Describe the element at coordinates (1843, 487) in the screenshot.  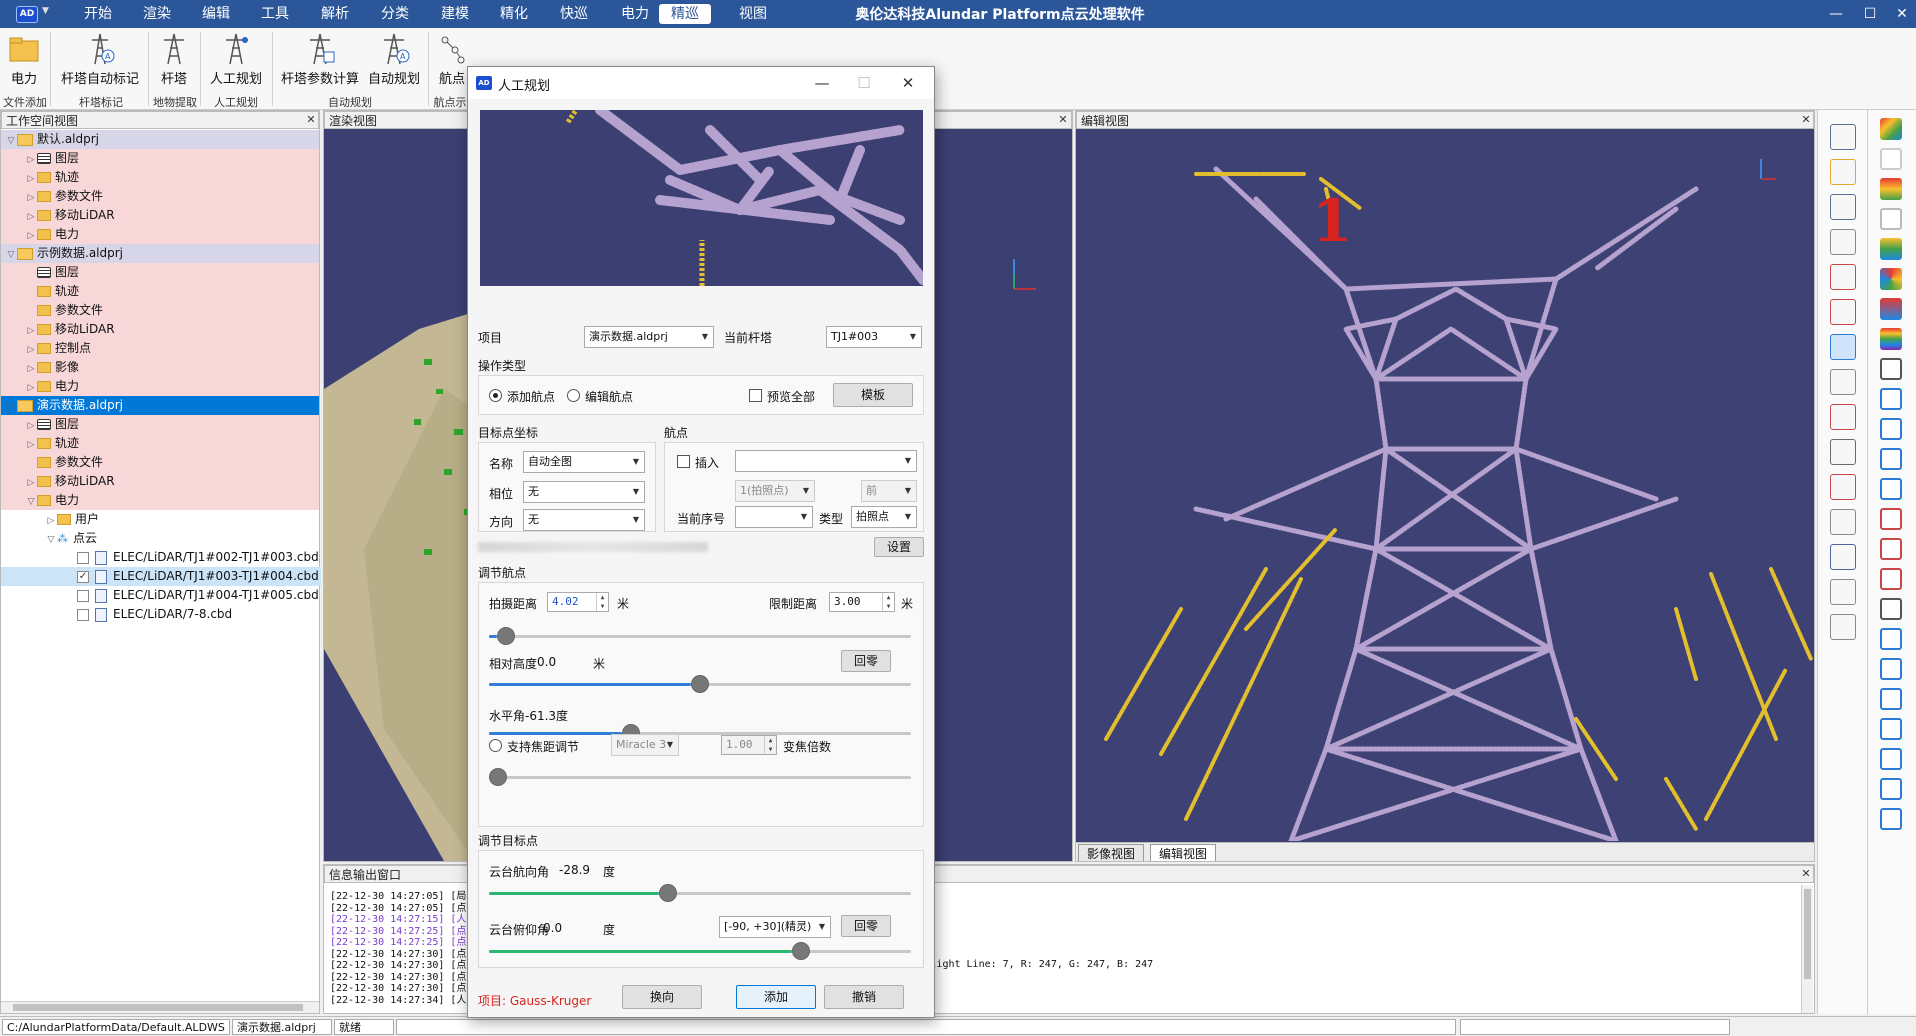
I see `clip-icon` at that location.